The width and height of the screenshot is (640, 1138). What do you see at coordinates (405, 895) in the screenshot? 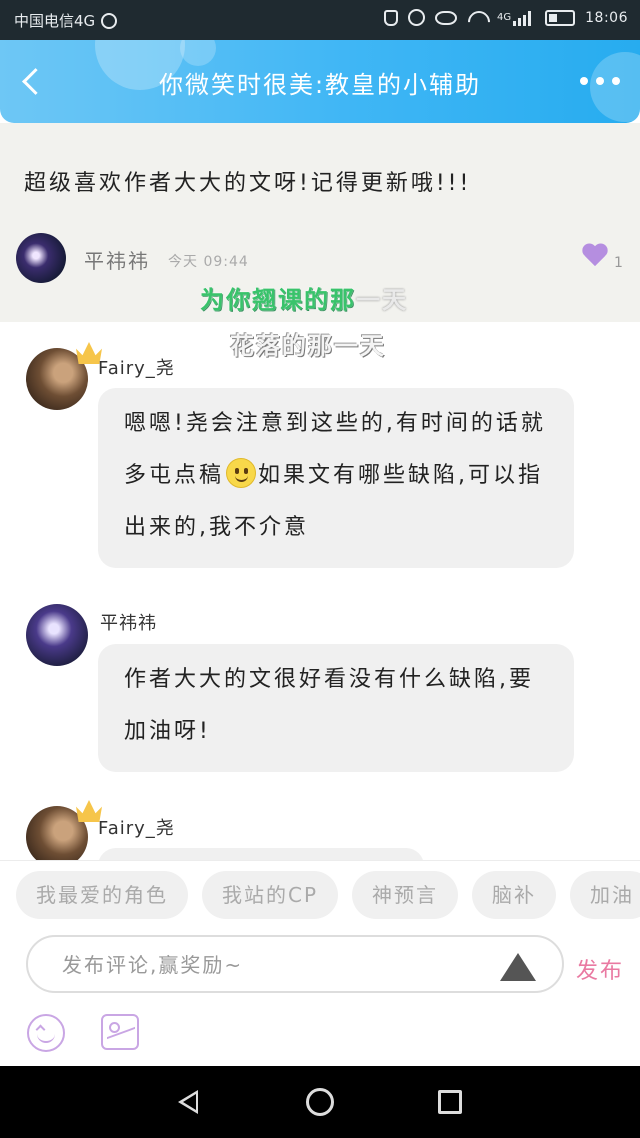
I see `tag-chip: 神预言` at bounding box center [405, 895].